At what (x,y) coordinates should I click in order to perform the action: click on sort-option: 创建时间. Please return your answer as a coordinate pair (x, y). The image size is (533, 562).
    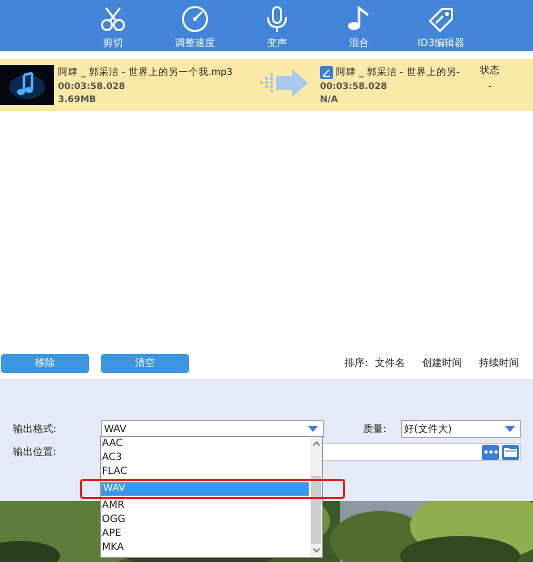
    Looking at the image, I should click on (442, 363).